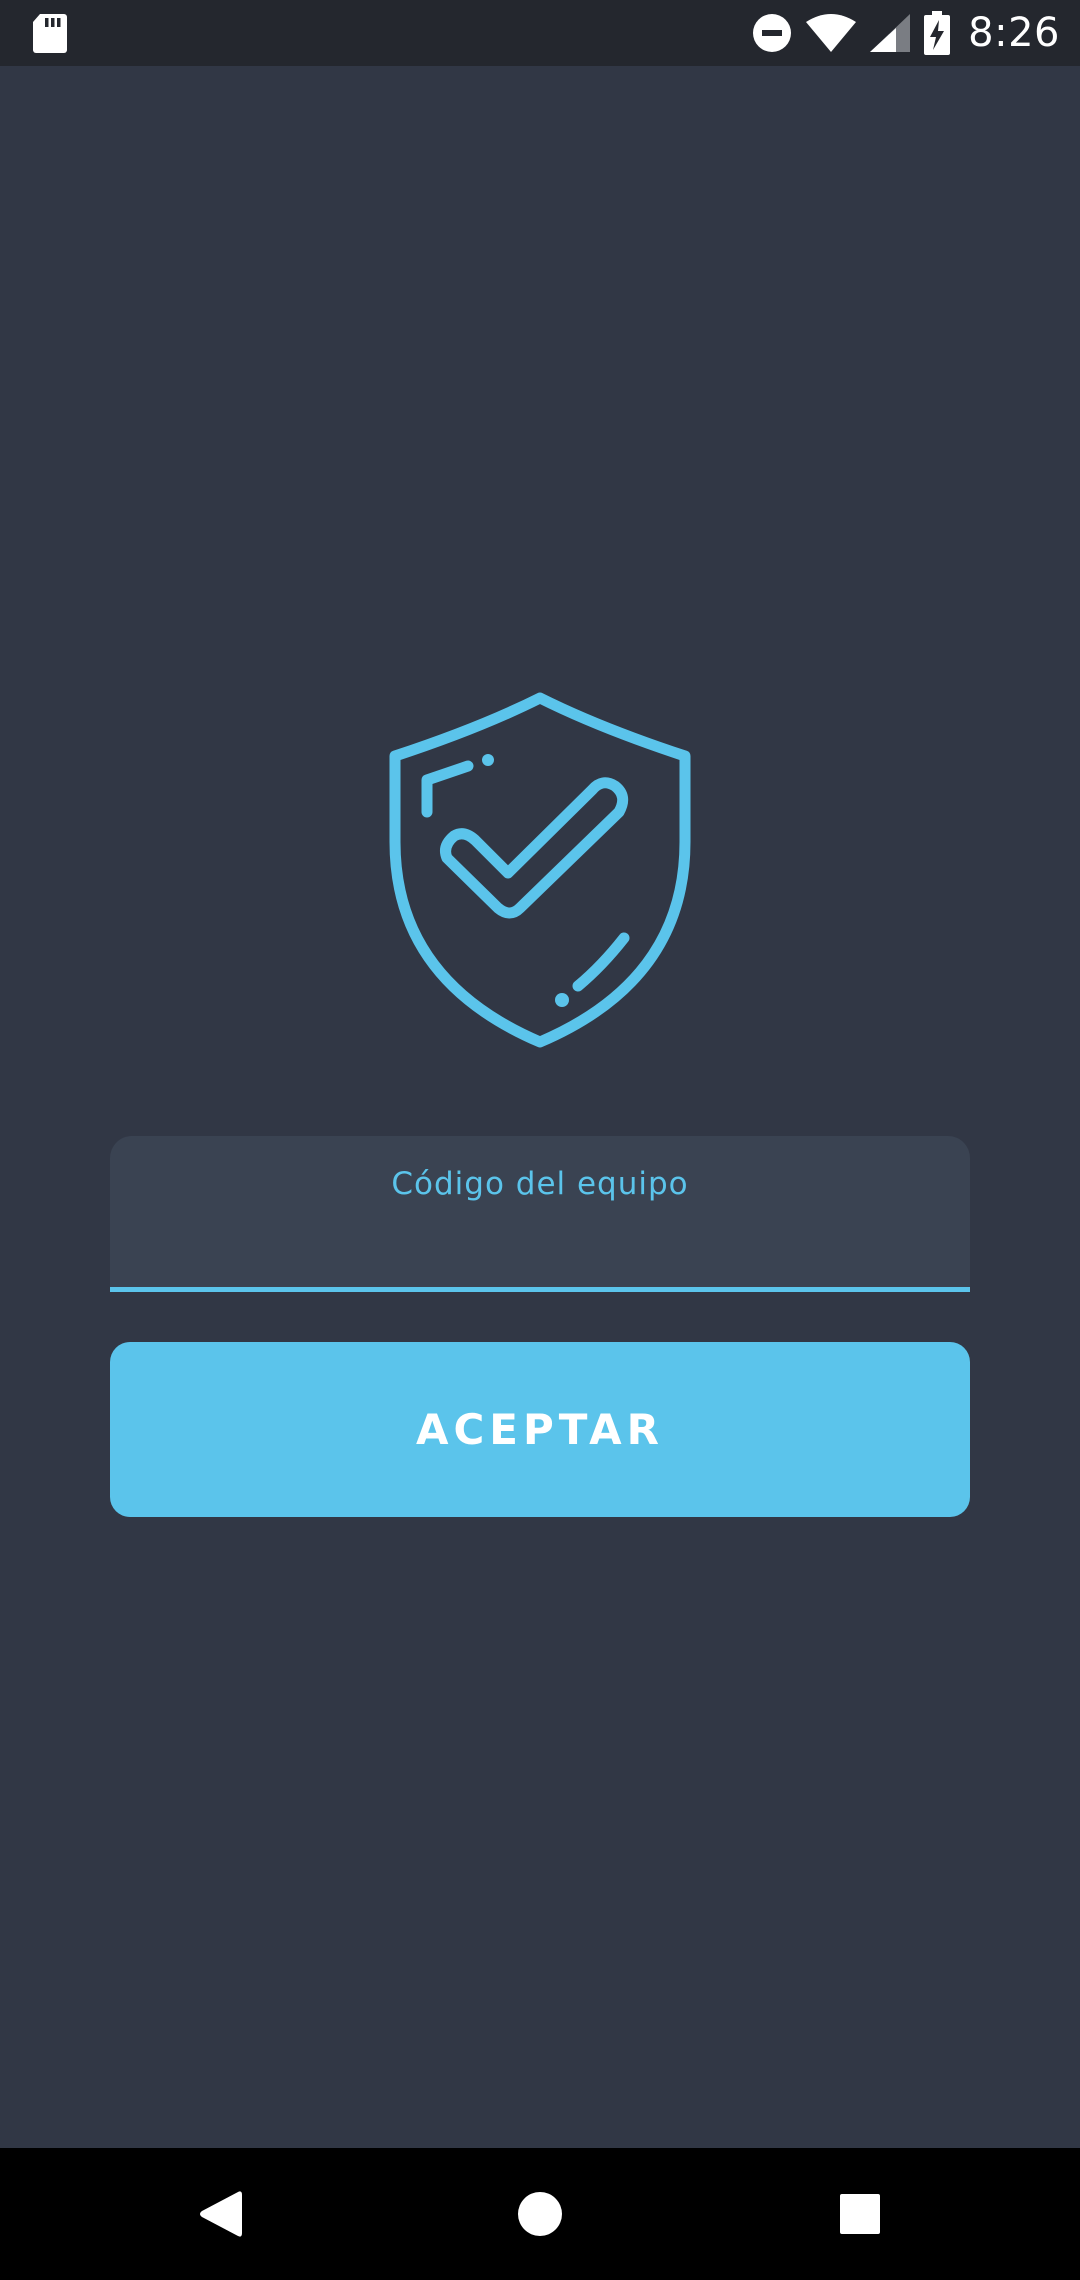 Image resolution: width=1080 pixels, height=2280 pixels. Describe the element at coordinates (540, 870) in the screenshot. I see `shield-check-icon` at that location.